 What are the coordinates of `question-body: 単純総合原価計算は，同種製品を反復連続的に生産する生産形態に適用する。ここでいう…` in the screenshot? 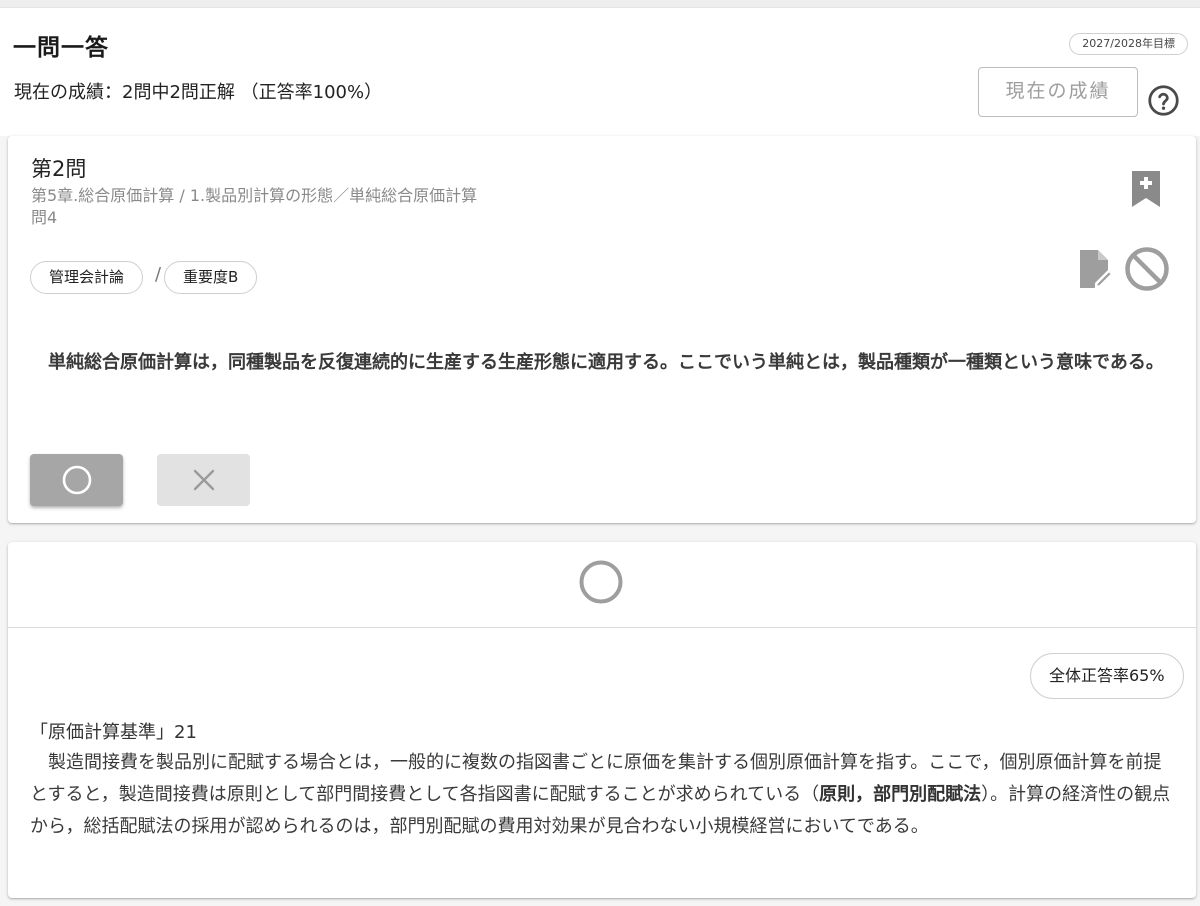 It's located at (606, 362).